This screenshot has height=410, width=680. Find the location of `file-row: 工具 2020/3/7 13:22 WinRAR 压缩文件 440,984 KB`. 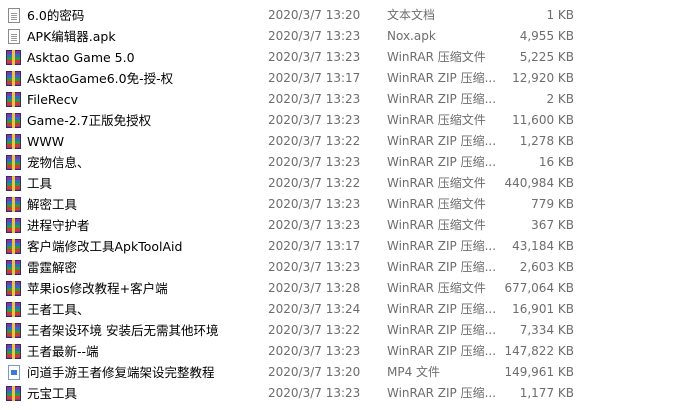

file-row: 工具 2020/3/7 13:22 WinRAR 压缩文件 440,984 KB is located at coordinates (340, 183).